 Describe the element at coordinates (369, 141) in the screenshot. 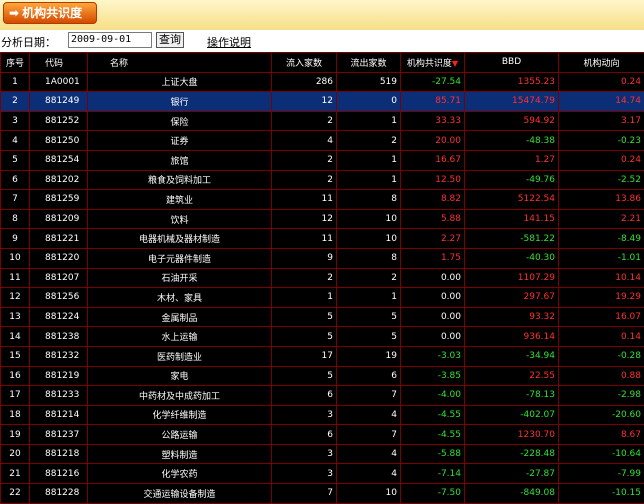

I see `row-outflow: 2` at that location.